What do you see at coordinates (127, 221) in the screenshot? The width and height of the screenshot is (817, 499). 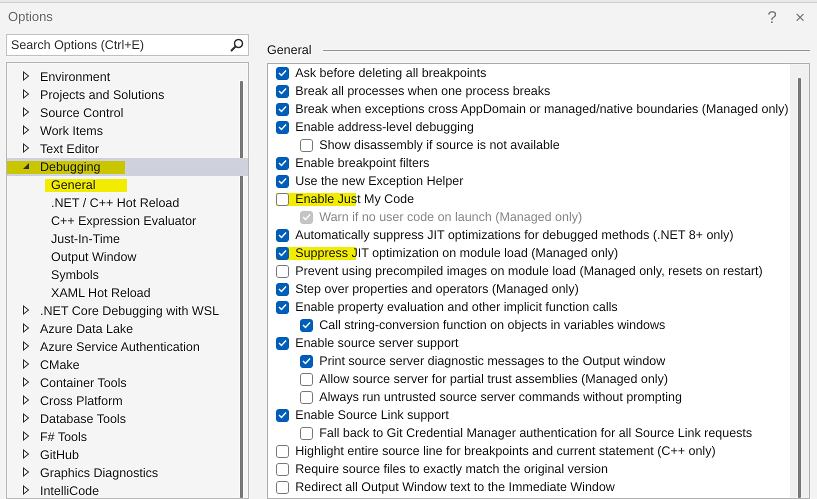 I see `tree-item: C++ Expression Evaluator` at bounding box center [127, 221].